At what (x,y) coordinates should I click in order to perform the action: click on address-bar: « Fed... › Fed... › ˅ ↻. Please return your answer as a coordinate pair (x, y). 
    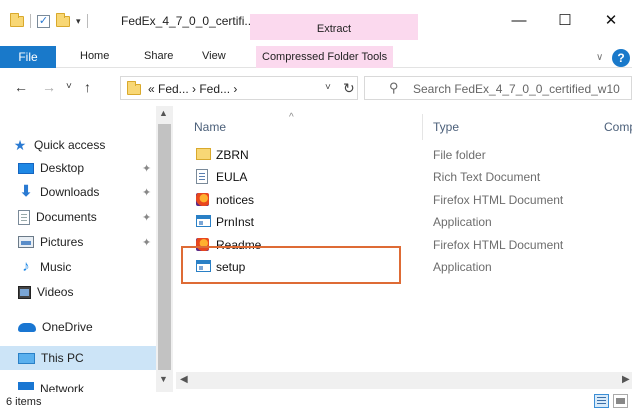
    Looking at the image, I should click on (239, 88).